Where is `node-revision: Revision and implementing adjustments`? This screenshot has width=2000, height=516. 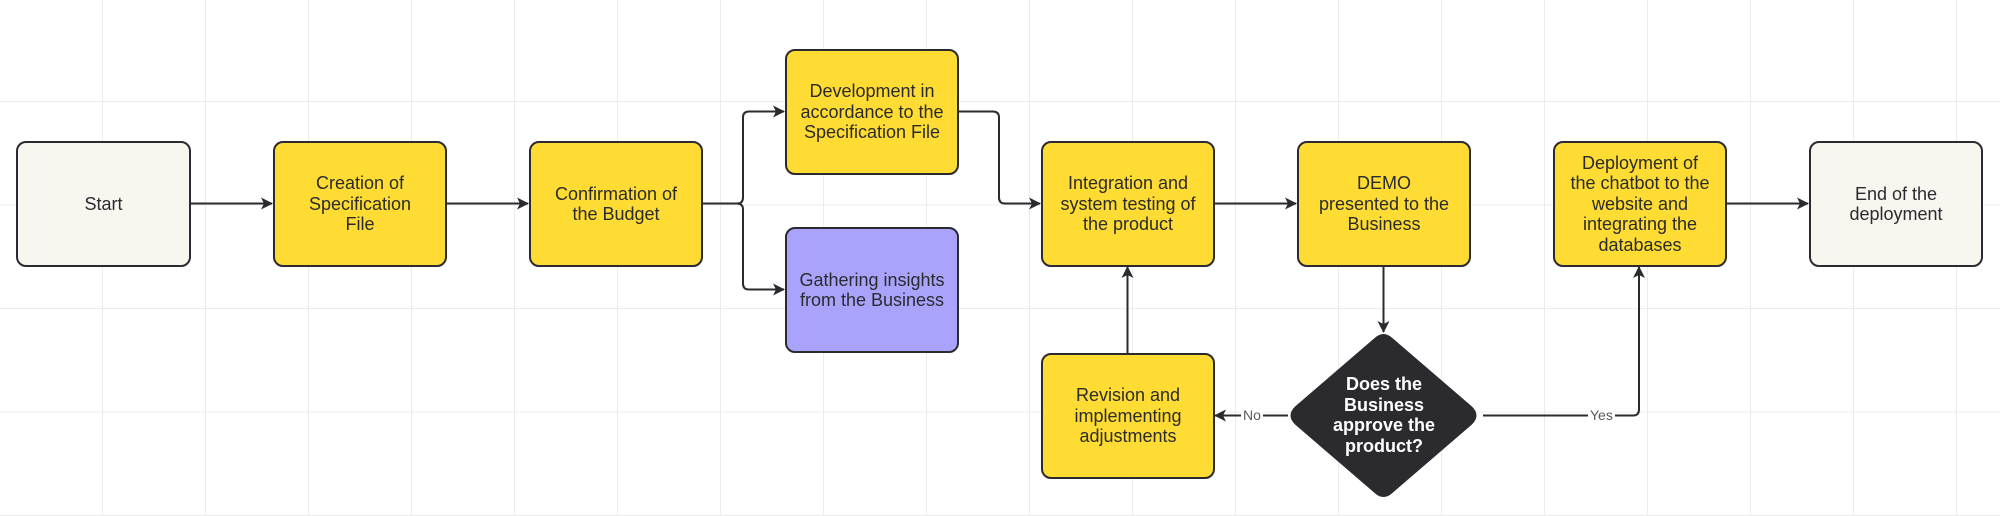
node-revision: Revision and implementing adjustments is located at coordinates (1128, 416).